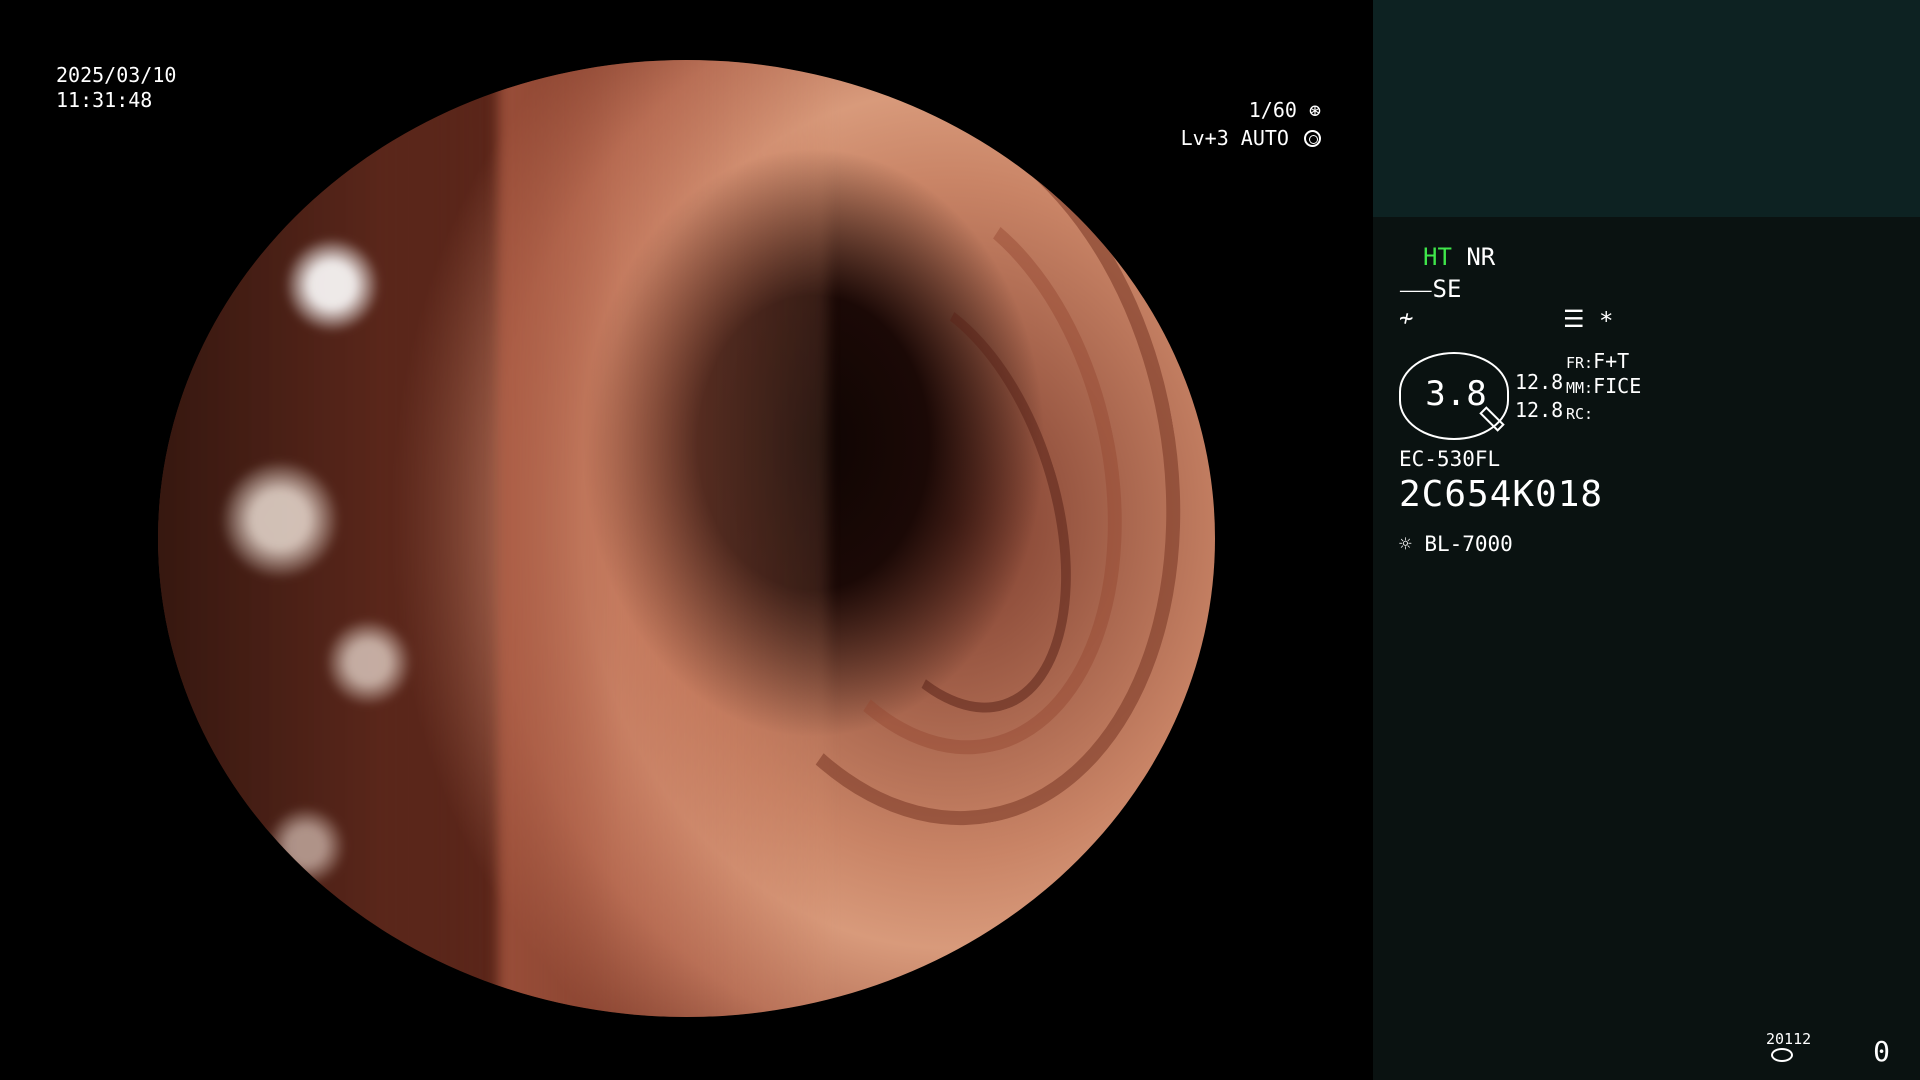 This screenshot has width=1920, height=1080. Describe the element at coordinates (1782, 1055) in the screenshot. I see `disk-icon` at that location.